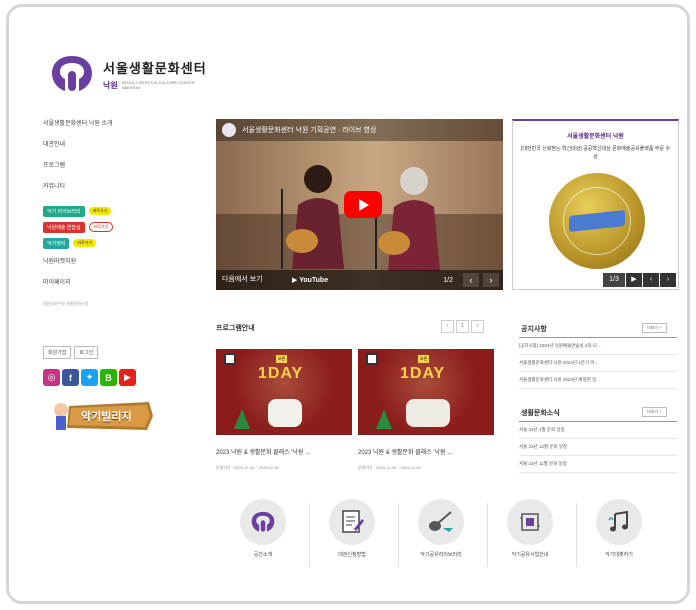  What do you see at coordinates (247, 467) in the screenshot?
I see `program-card-date: 운영기간 : 2023.12.16 ~ 2023.12.16` at bounding box center [247, 467].